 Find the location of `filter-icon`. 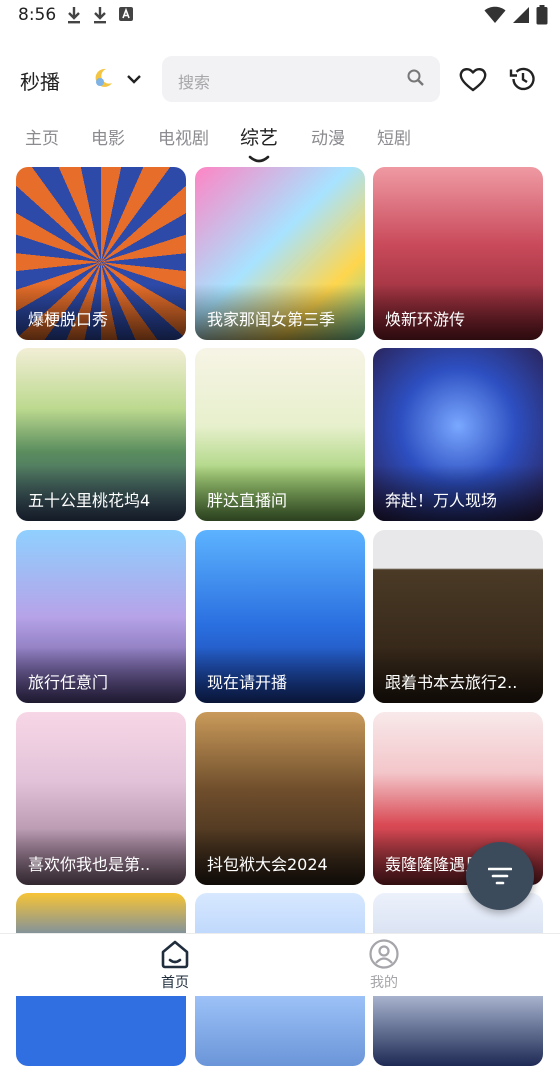

filter-icon is located at coordinates (500, 876).